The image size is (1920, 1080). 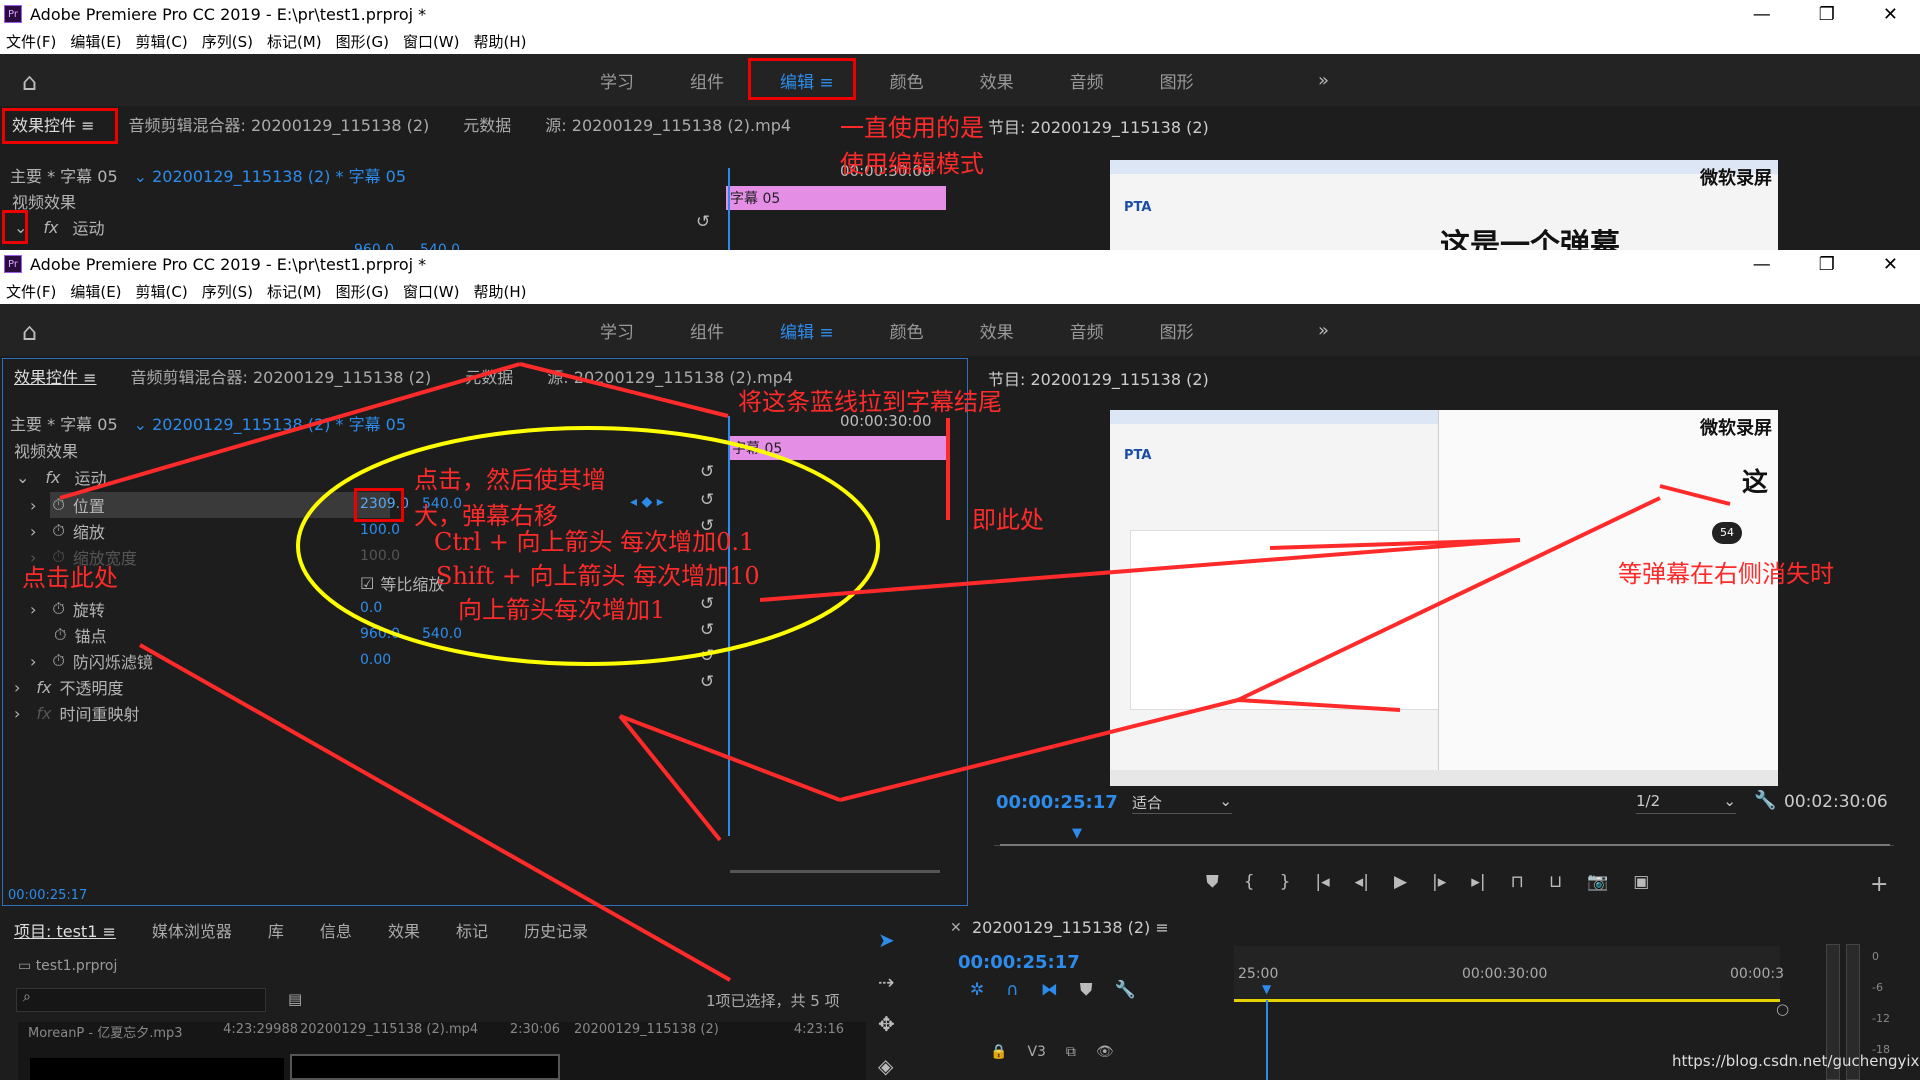 What do you see at coordinates (594, 542) in the screenshot?
I see `annotation-text: Ctrl + 向上箭头 每次增加0.1` at bounding box center [594, 542].